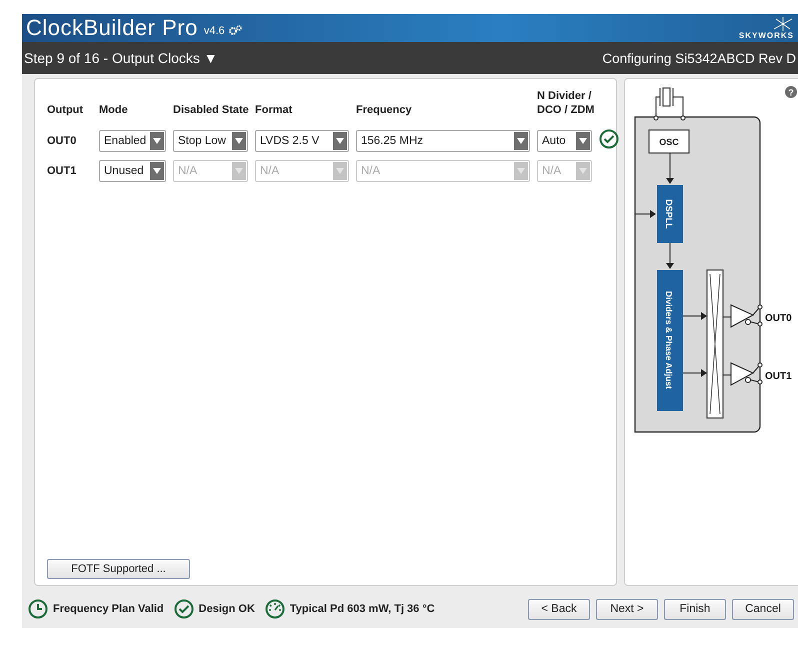  I want to click on star-logo-icon, so click(783, 24).